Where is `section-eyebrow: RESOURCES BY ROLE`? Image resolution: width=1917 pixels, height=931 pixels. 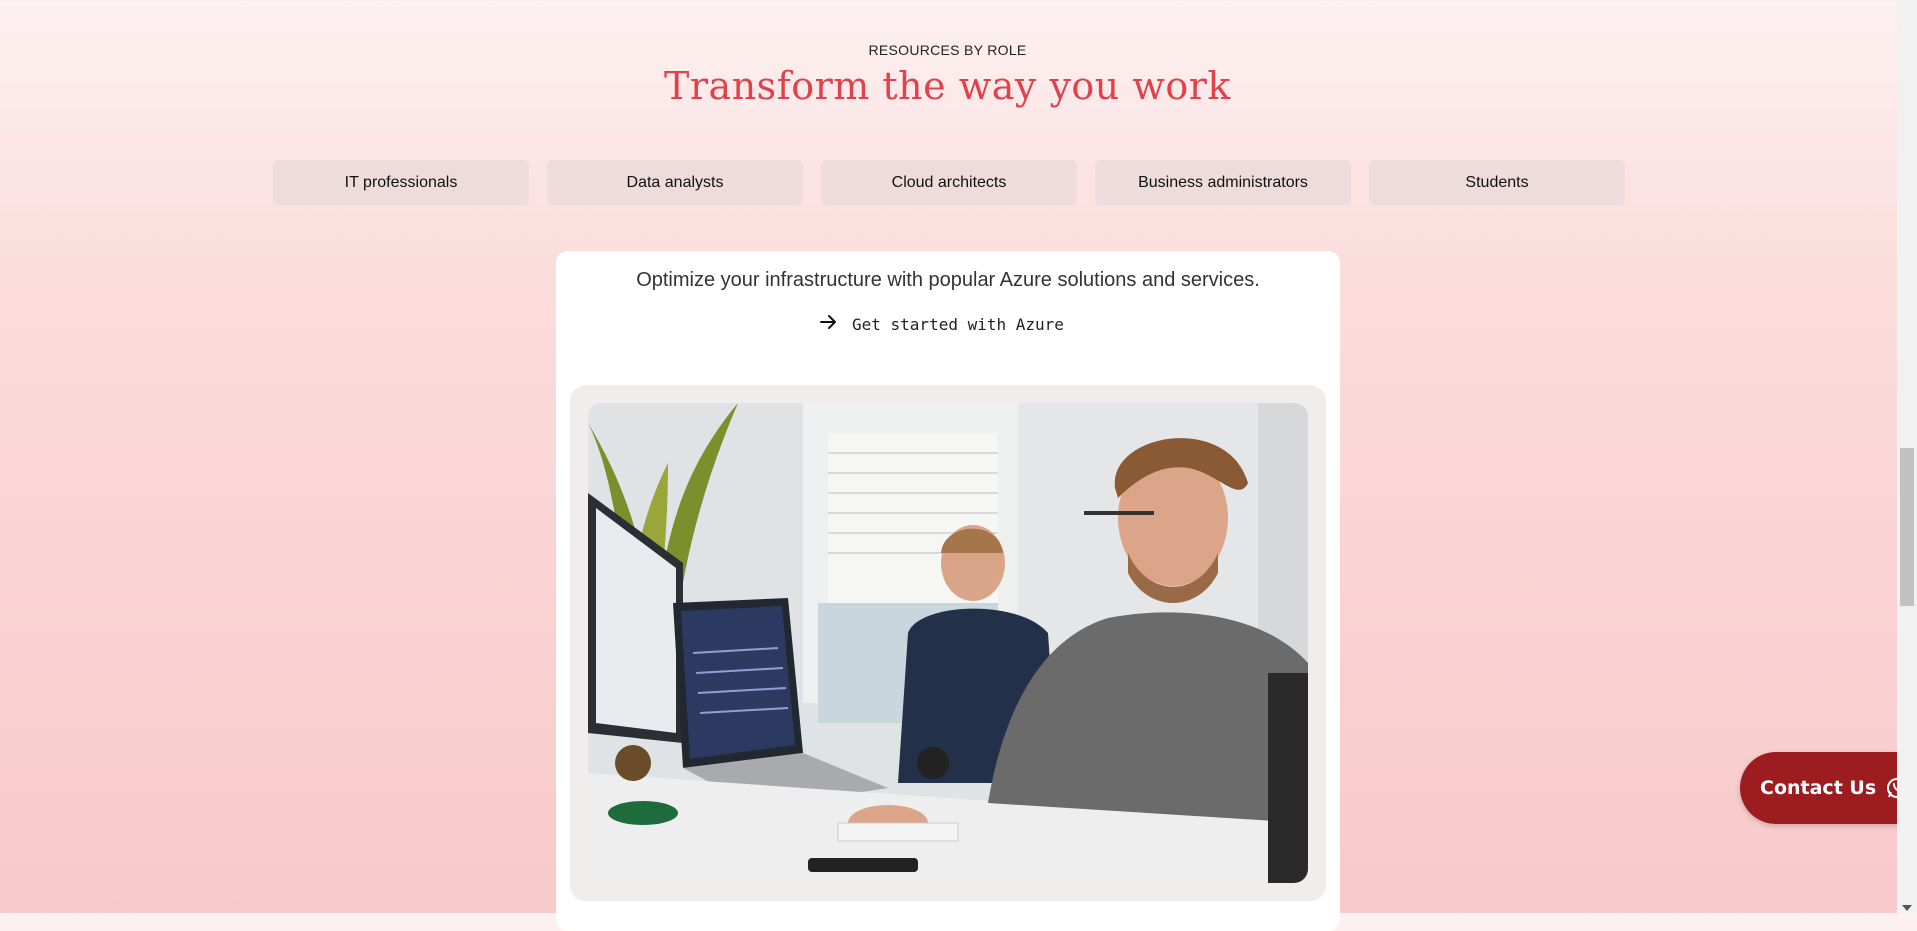 section-eyebrow: RESOURCES BY ROLE is located at coordinates (947, 50).